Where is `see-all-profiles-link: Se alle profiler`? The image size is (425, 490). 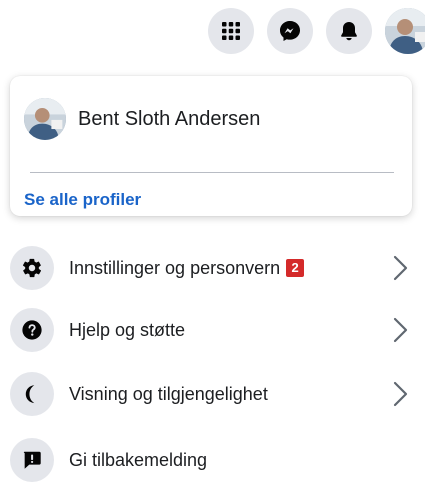 see-all-profiles-link: Se alle profiler is located at coordinates (82, 200).